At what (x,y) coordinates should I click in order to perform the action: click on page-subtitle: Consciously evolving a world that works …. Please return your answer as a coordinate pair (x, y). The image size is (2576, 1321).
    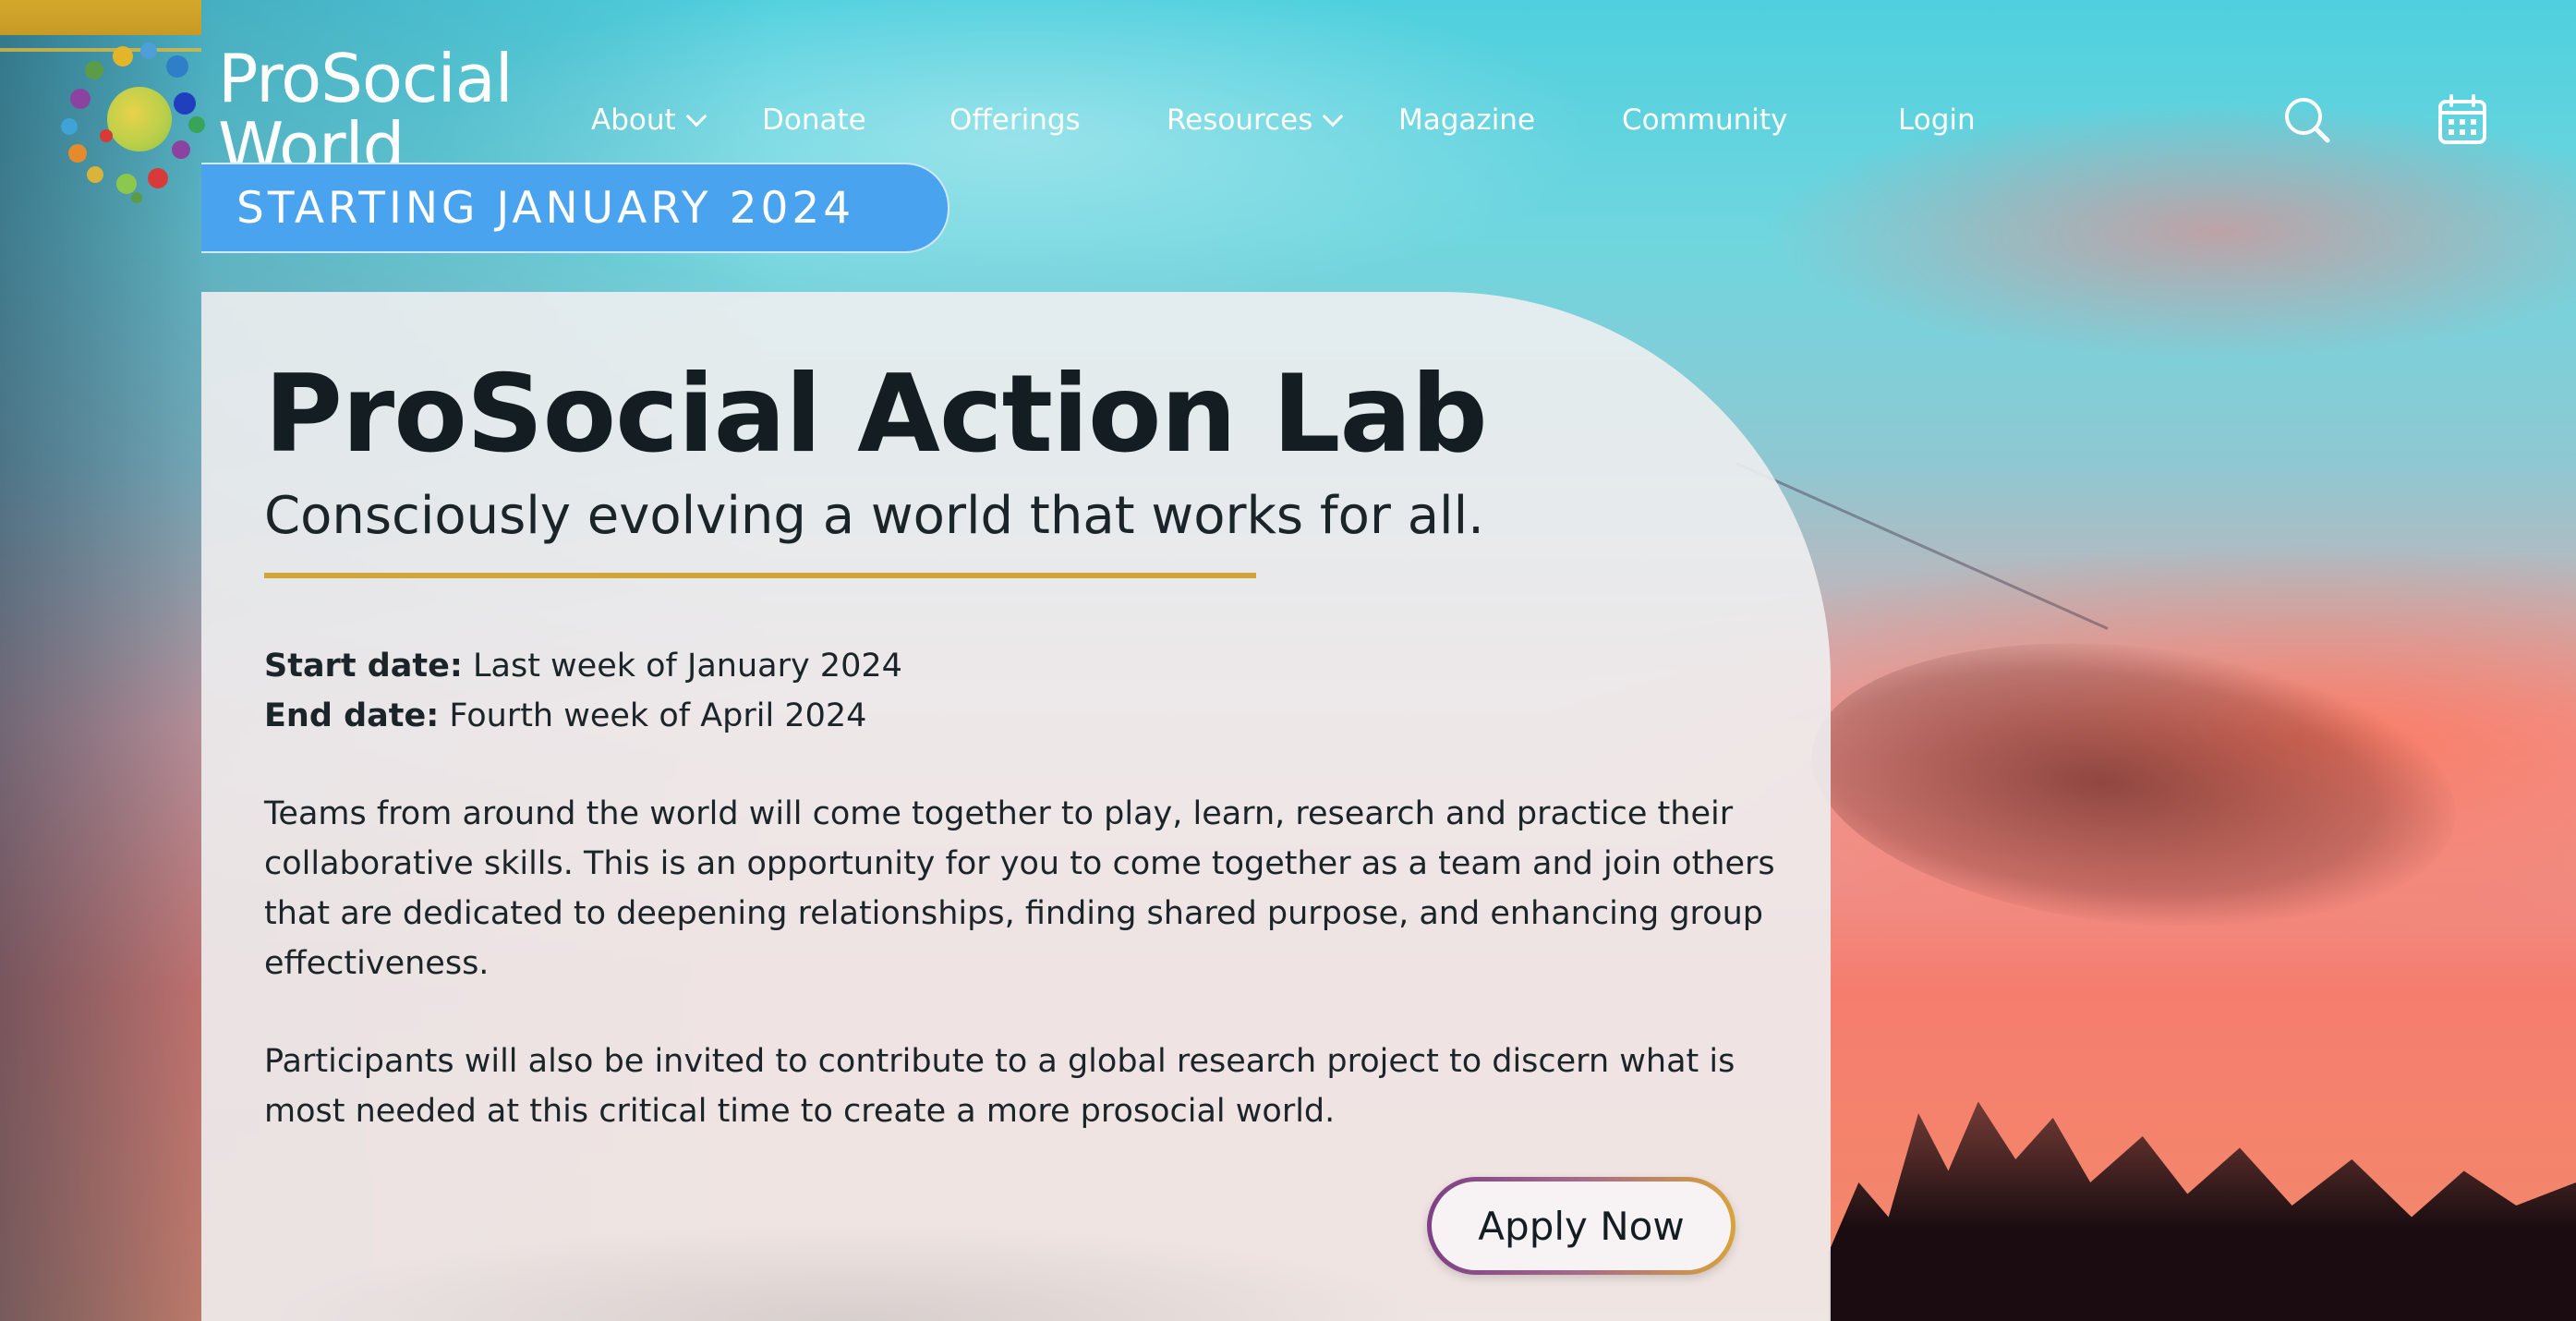
    Looking at the image, I should click on (874, 516).